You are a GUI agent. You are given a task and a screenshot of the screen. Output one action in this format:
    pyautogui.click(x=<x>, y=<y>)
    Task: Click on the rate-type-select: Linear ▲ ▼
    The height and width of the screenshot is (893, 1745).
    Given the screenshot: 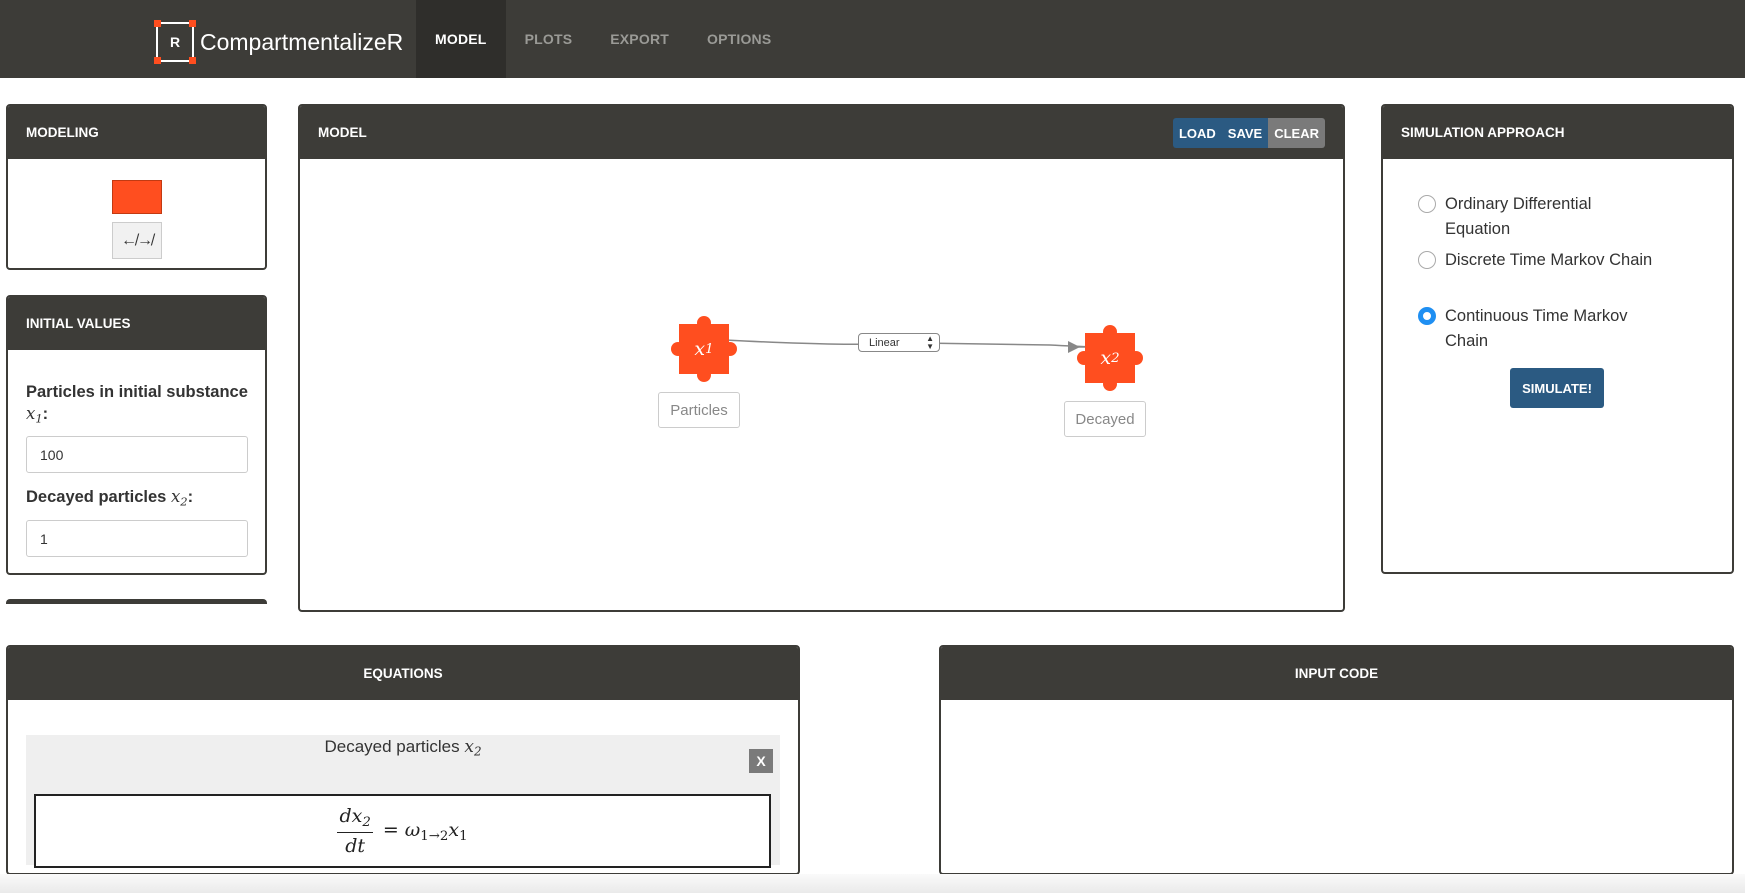 What is the action you would take?
    pyautogui.click(x=899, y=342)
    